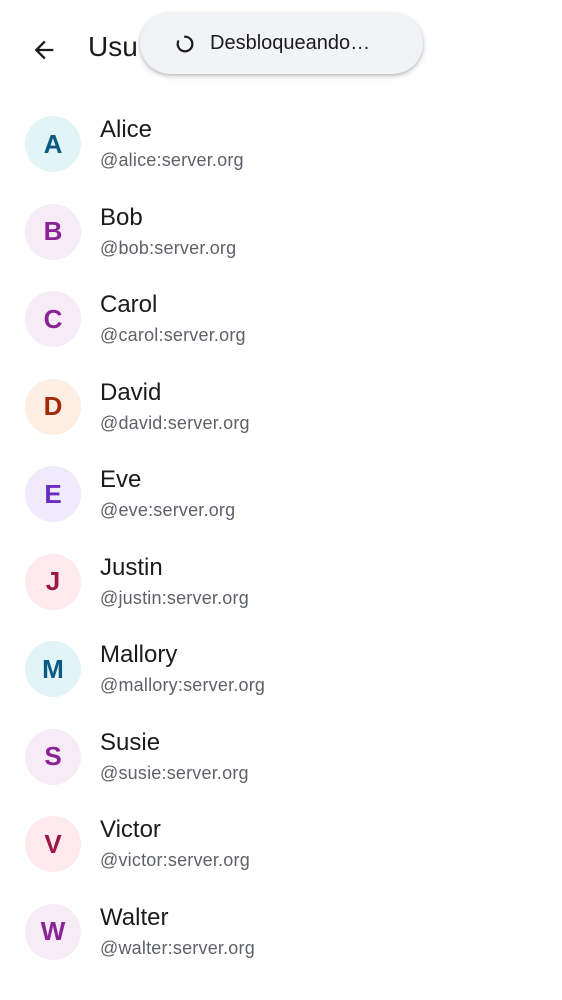  I want to click on user-id: @susie:server.org, so click(174, 772).